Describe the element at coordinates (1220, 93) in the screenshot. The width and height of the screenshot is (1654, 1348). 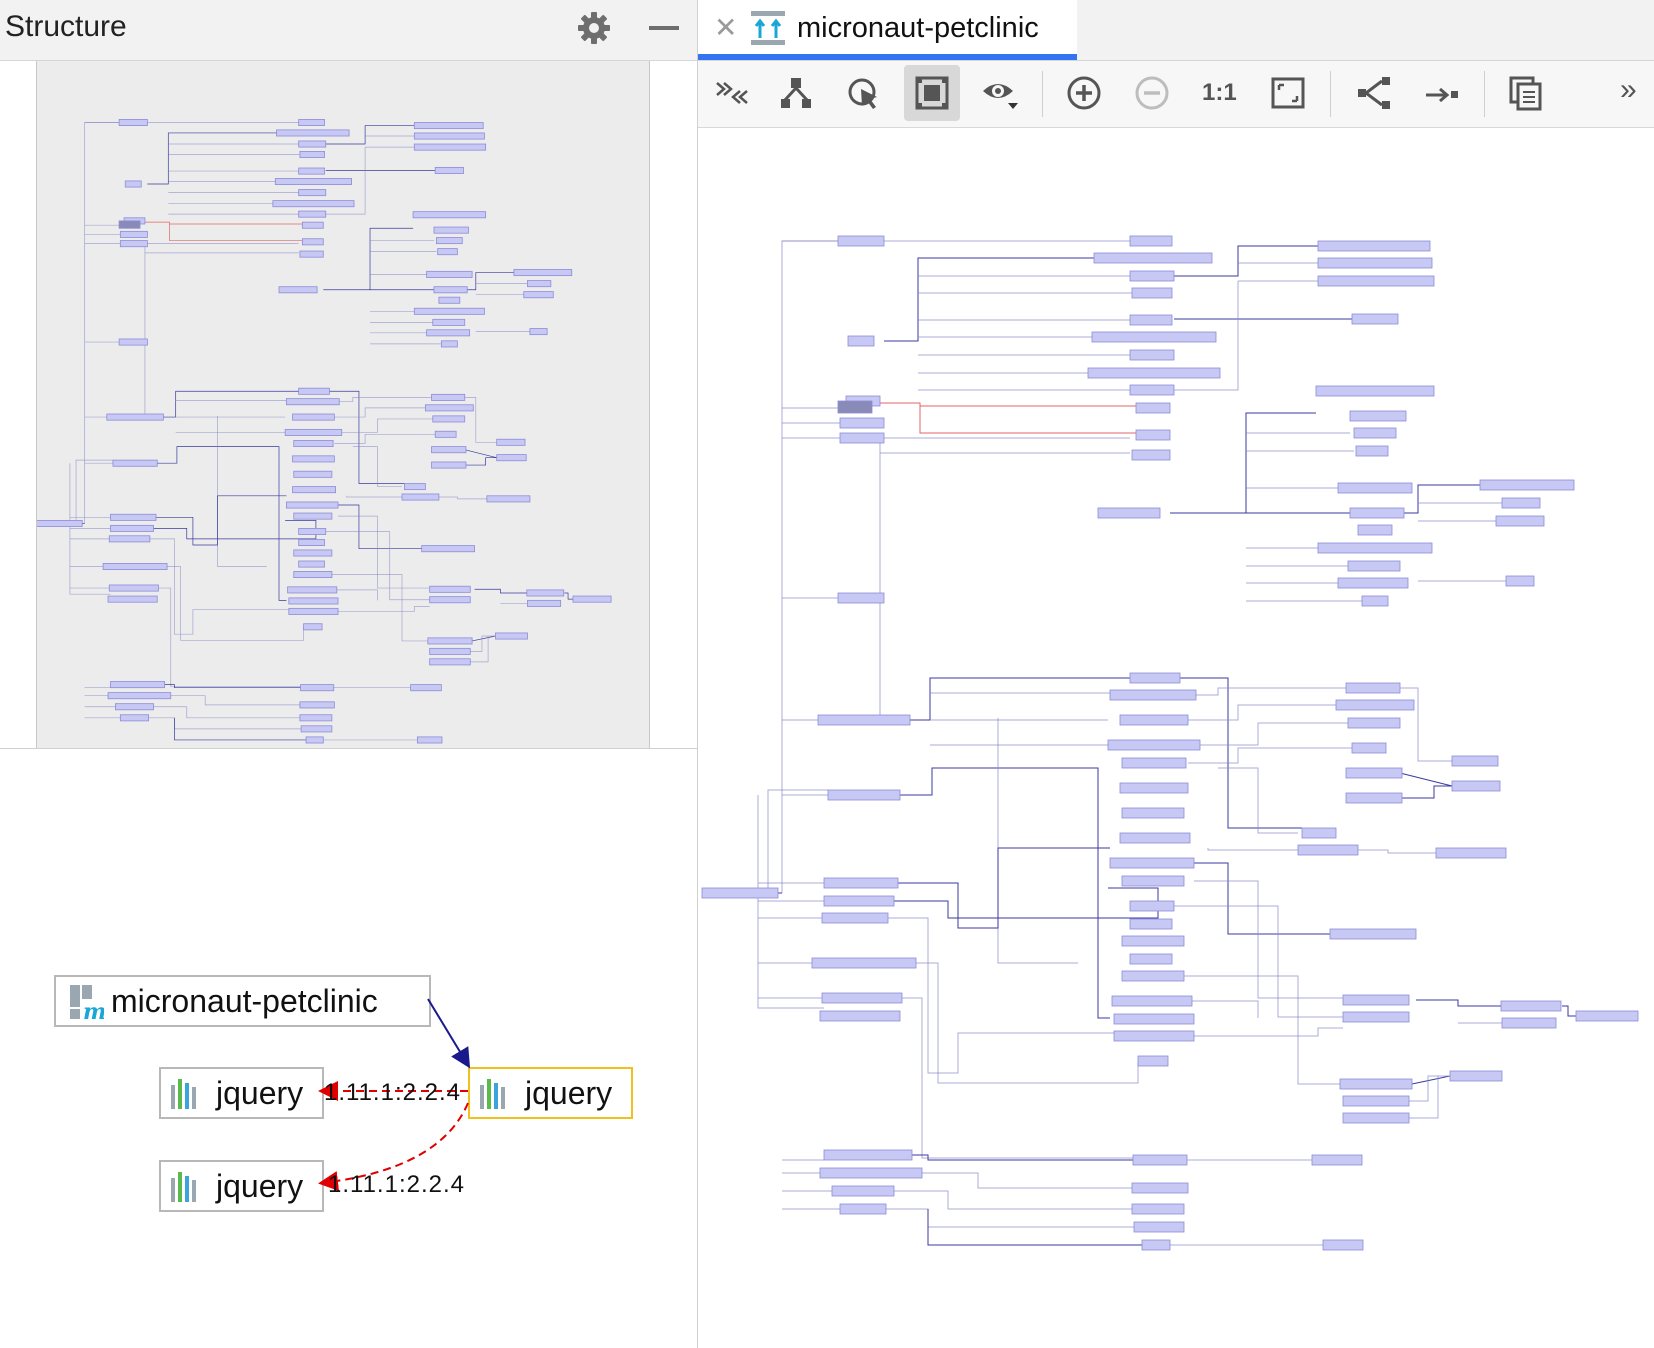
I see `actual-size-button: 1:1` at that location.